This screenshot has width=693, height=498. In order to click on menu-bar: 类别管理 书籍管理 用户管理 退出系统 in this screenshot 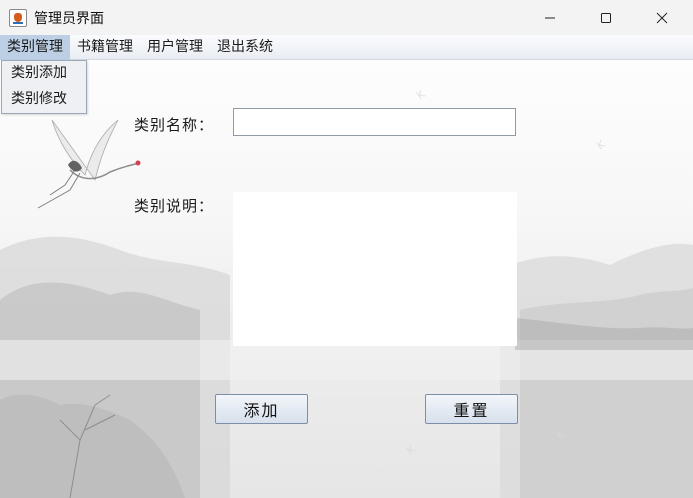, I will do `click(346, 47)`.